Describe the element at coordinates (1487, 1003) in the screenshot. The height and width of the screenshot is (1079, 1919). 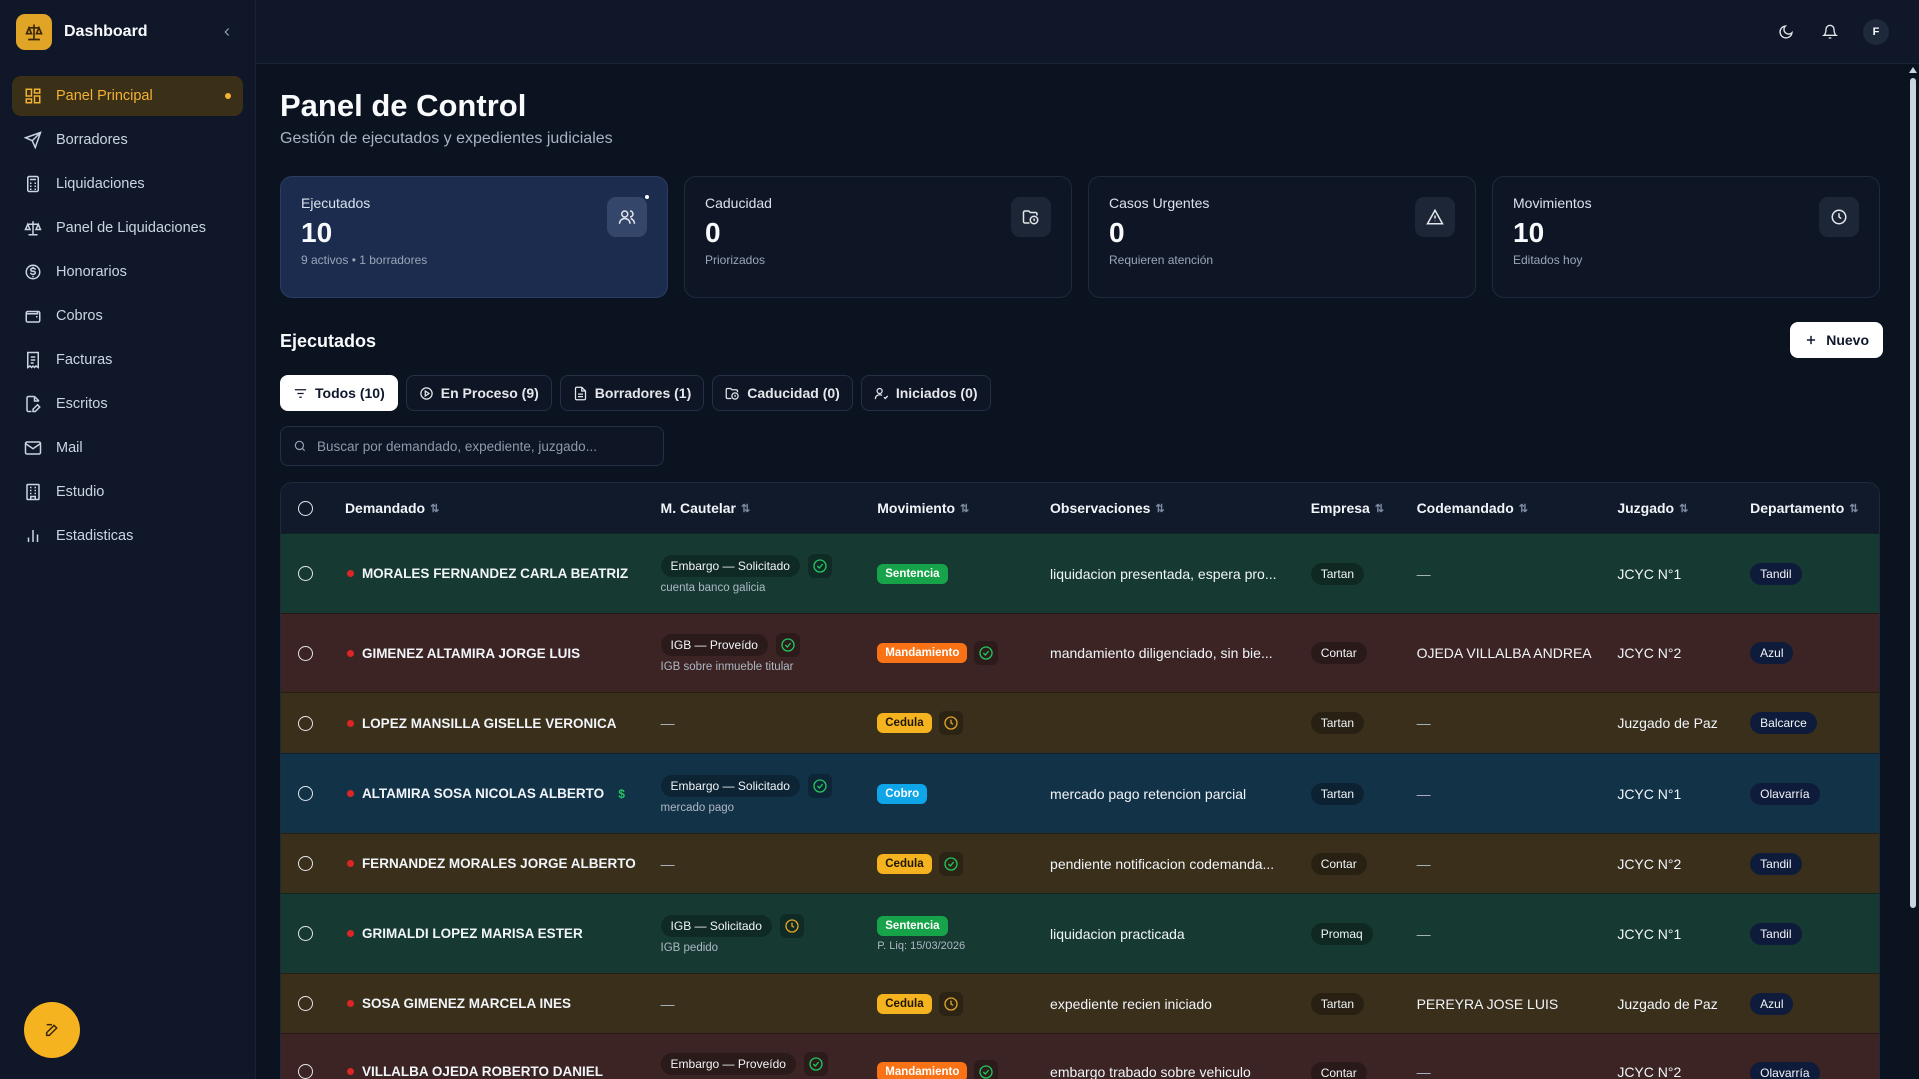
I see `codemandado-cell: PEREYRA JOSE LUIS` at that location.